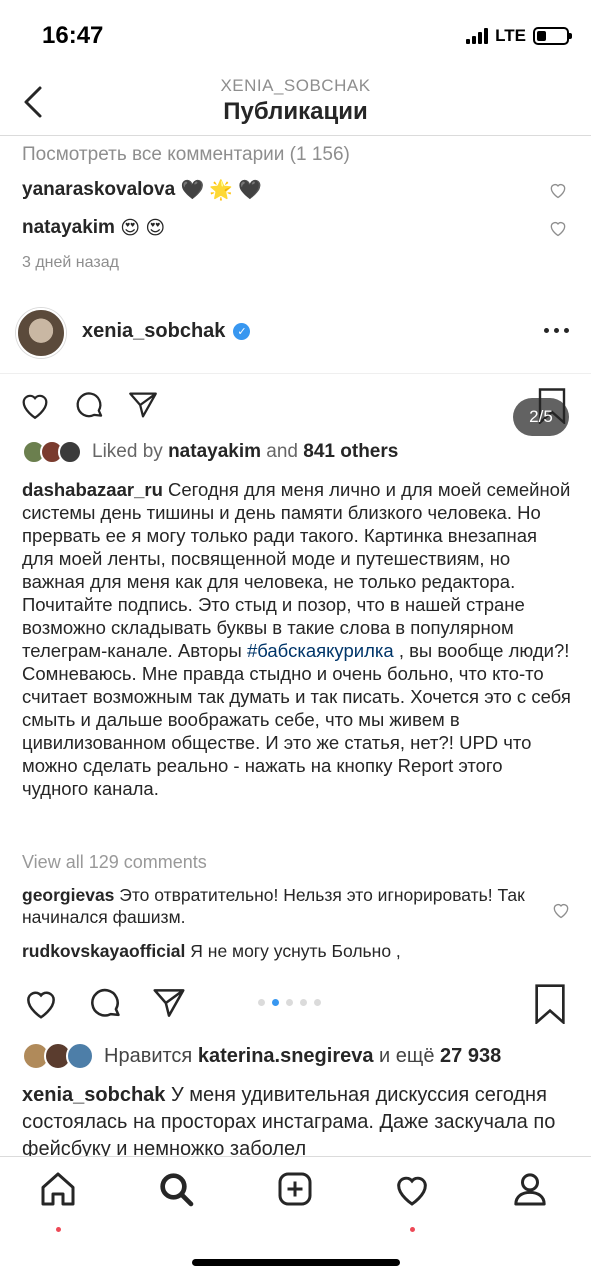 The image size is (591, 1280). Describe the element at coordinates (41, 1003) in the screenshot. I see `like-heart-icon` at that location.